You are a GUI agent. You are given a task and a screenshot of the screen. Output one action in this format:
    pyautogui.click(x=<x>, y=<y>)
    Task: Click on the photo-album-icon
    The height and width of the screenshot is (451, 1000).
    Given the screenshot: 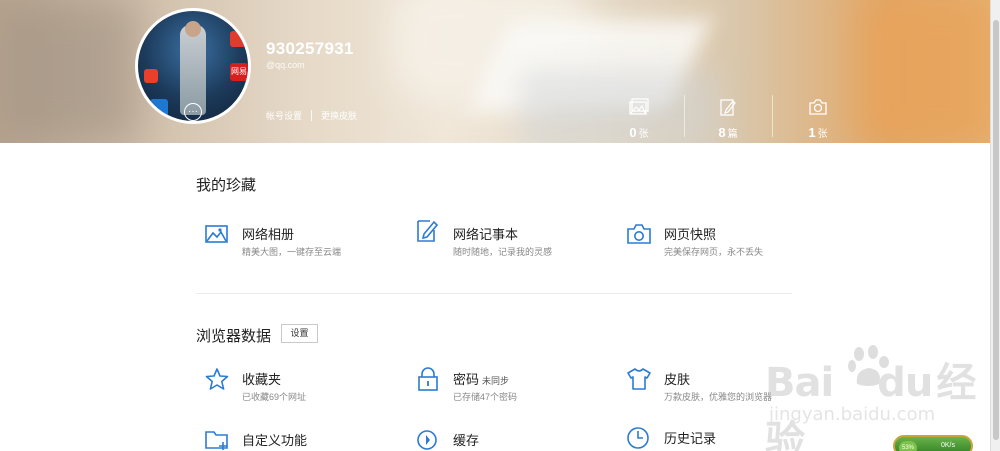 What is the action you would take?
    pyautogui.click(x=216, y=234)
    